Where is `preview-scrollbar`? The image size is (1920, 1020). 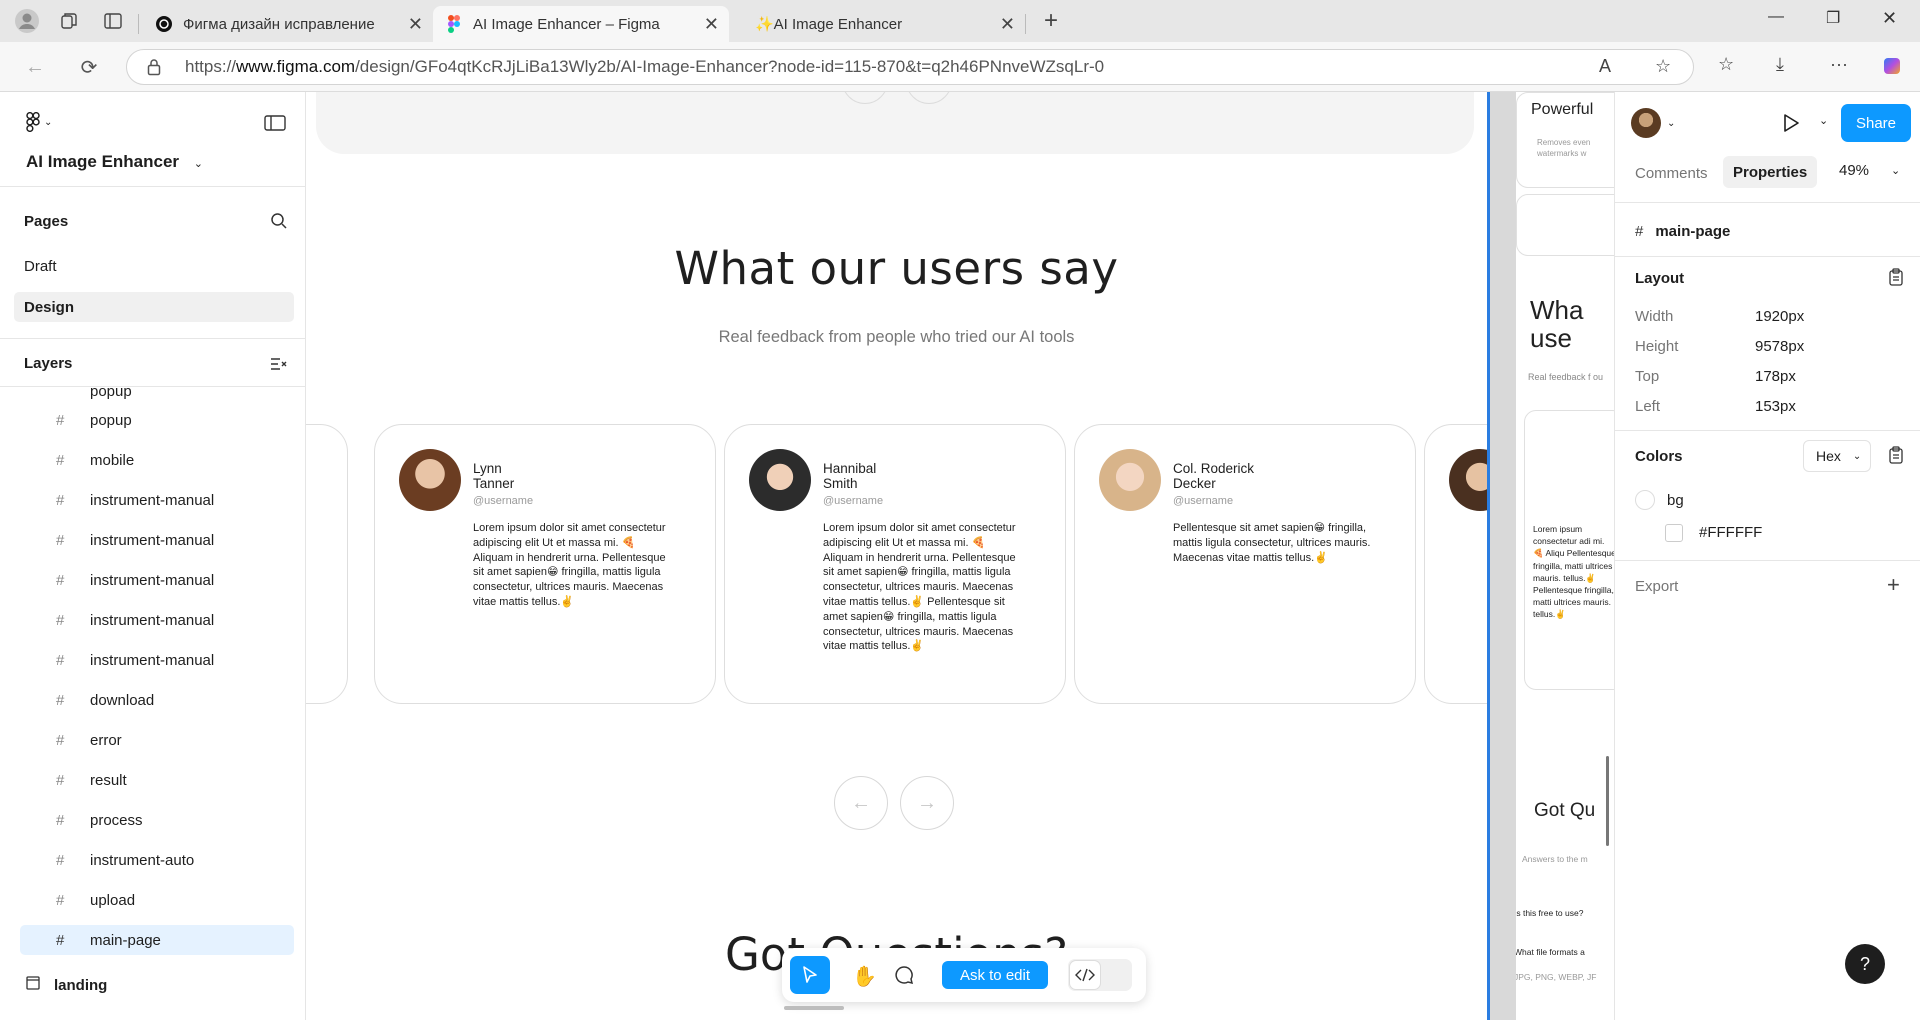
preview-scrollbar is located at coordinates (1607, 801).